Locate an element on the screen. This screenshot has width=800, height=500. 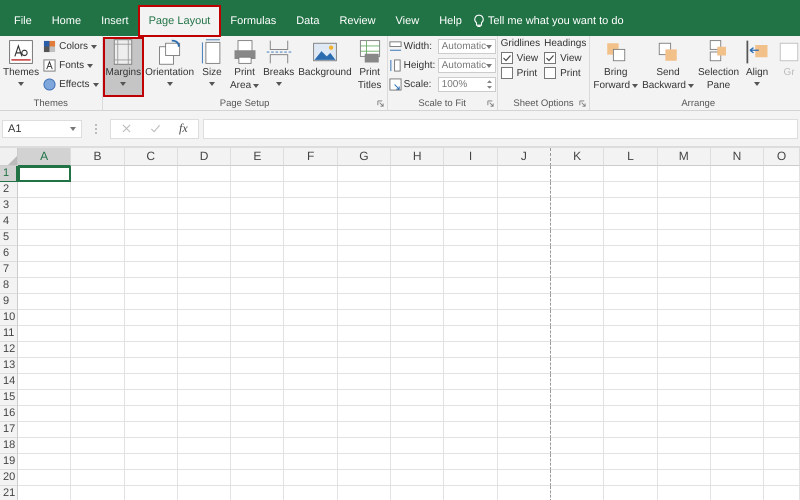
column-header: M is located at coordinates (684, 157).